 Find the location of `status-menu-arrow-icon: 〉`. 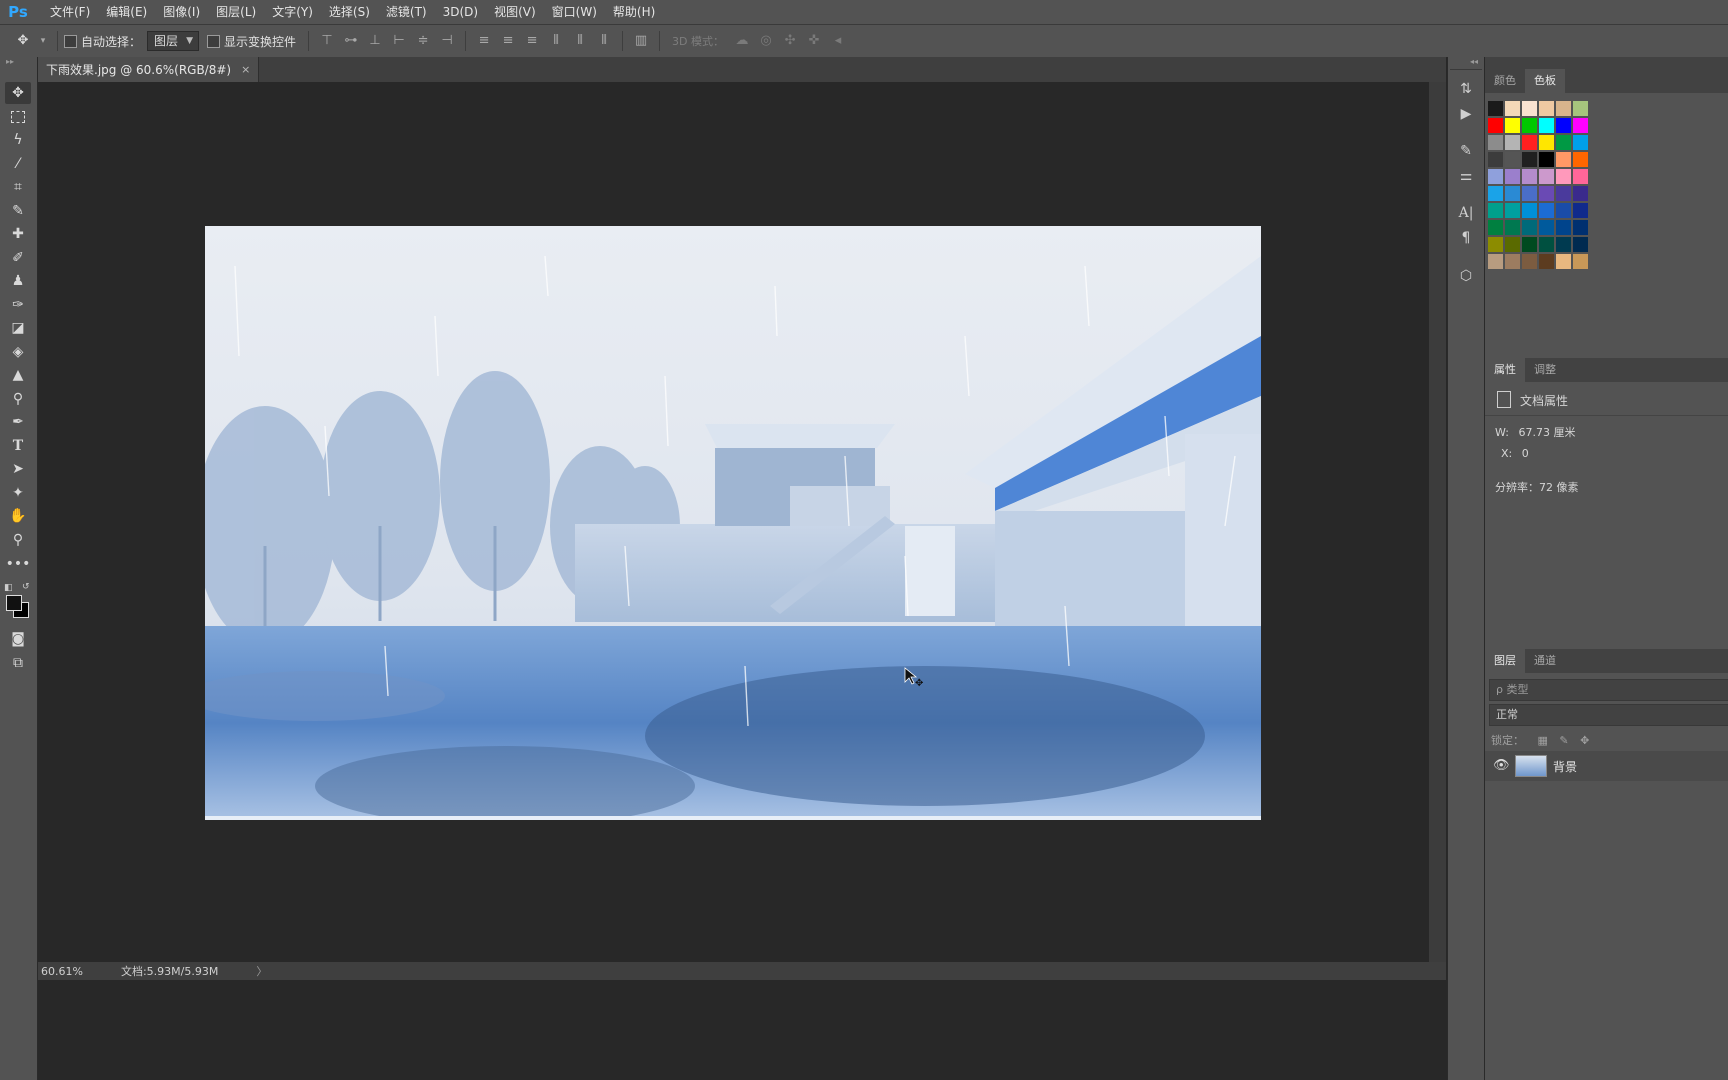

status-menu-arrow-icon: 〉 is located at coordinates (261, 971).